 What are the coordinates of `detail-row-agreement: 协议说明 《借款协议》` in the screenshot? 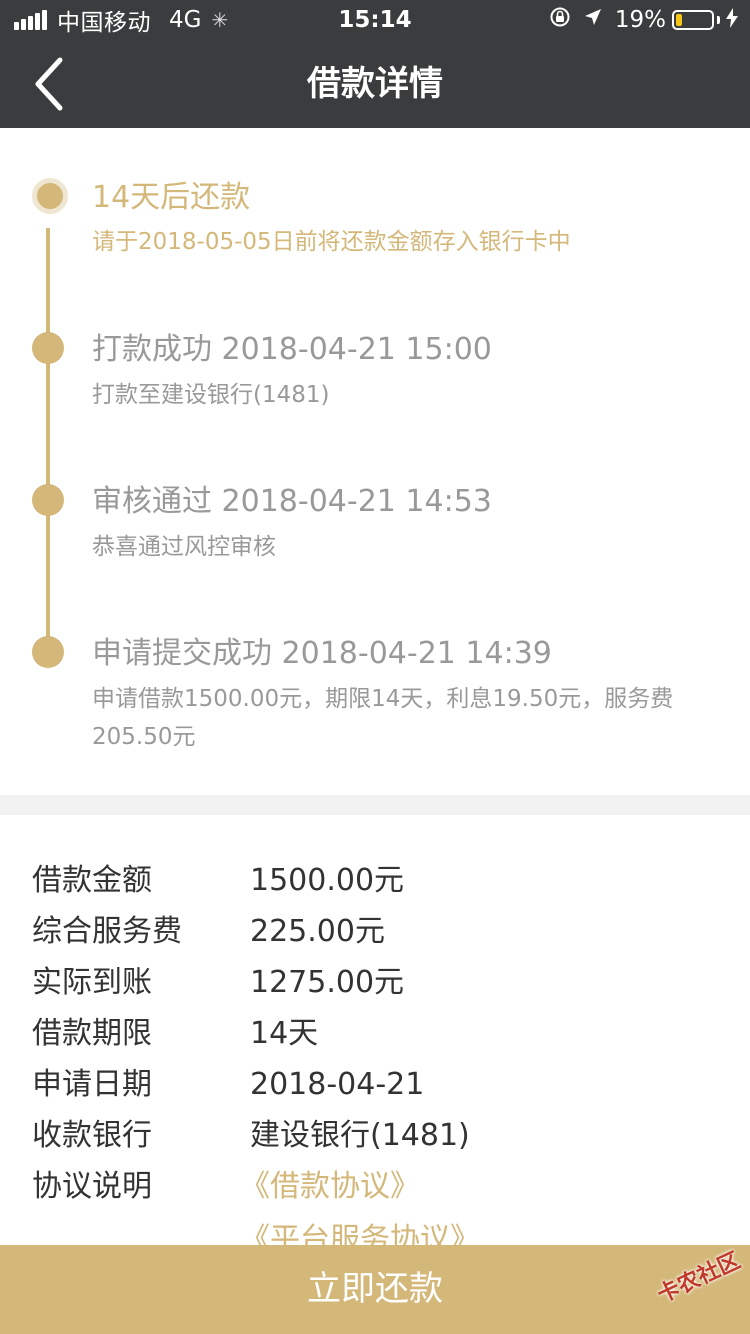 It's located at (375, 1187).